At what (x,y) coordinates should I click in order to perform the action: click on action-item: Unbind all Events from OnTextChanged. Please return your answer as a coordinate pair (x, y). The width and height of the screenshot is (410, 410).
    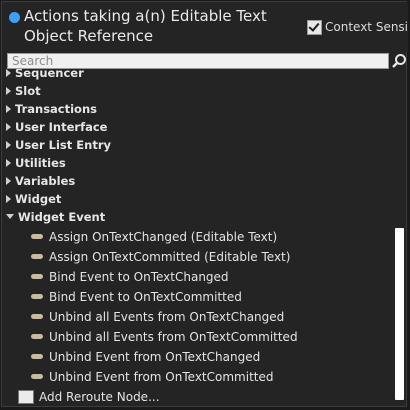
    Looking at the image, I should click on (157, 317).